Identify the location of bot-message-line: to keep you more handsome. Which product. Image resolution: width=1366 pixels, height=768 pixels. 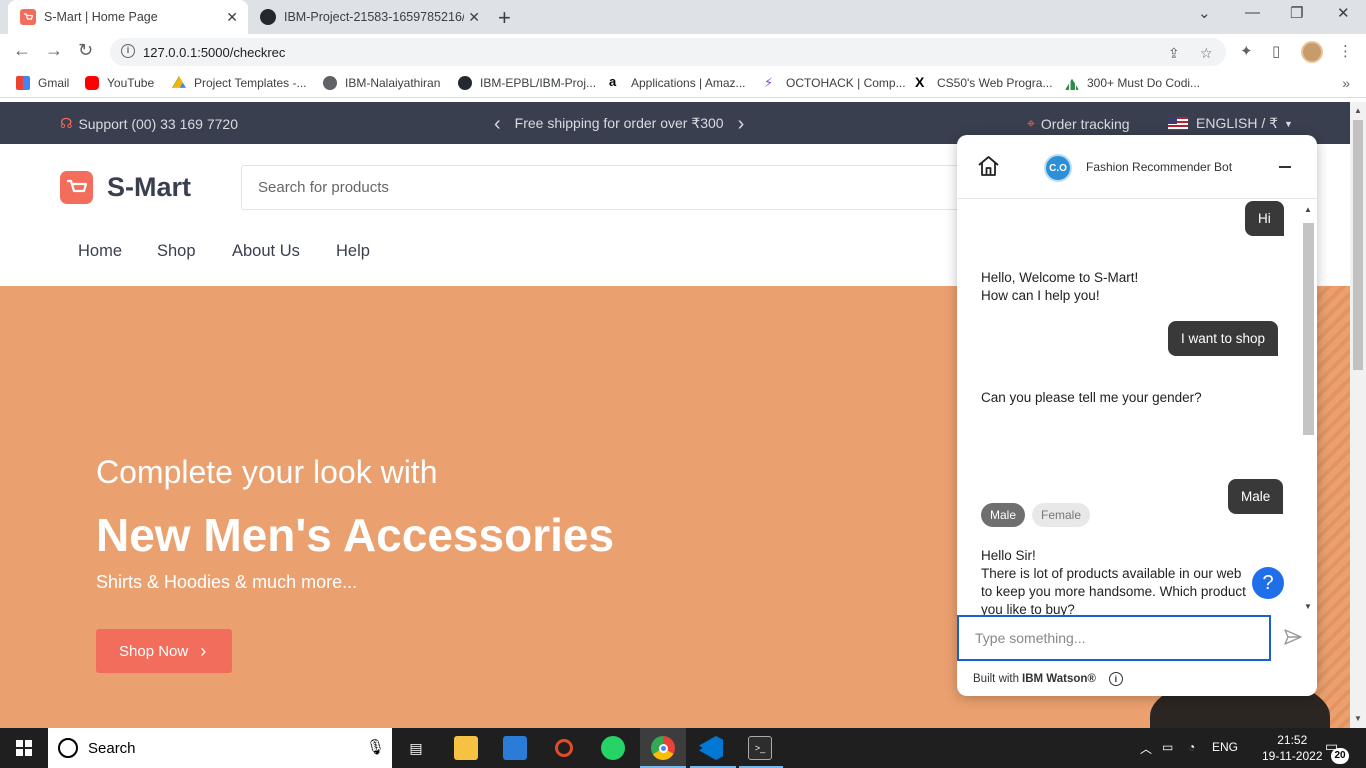
(1113, 591).